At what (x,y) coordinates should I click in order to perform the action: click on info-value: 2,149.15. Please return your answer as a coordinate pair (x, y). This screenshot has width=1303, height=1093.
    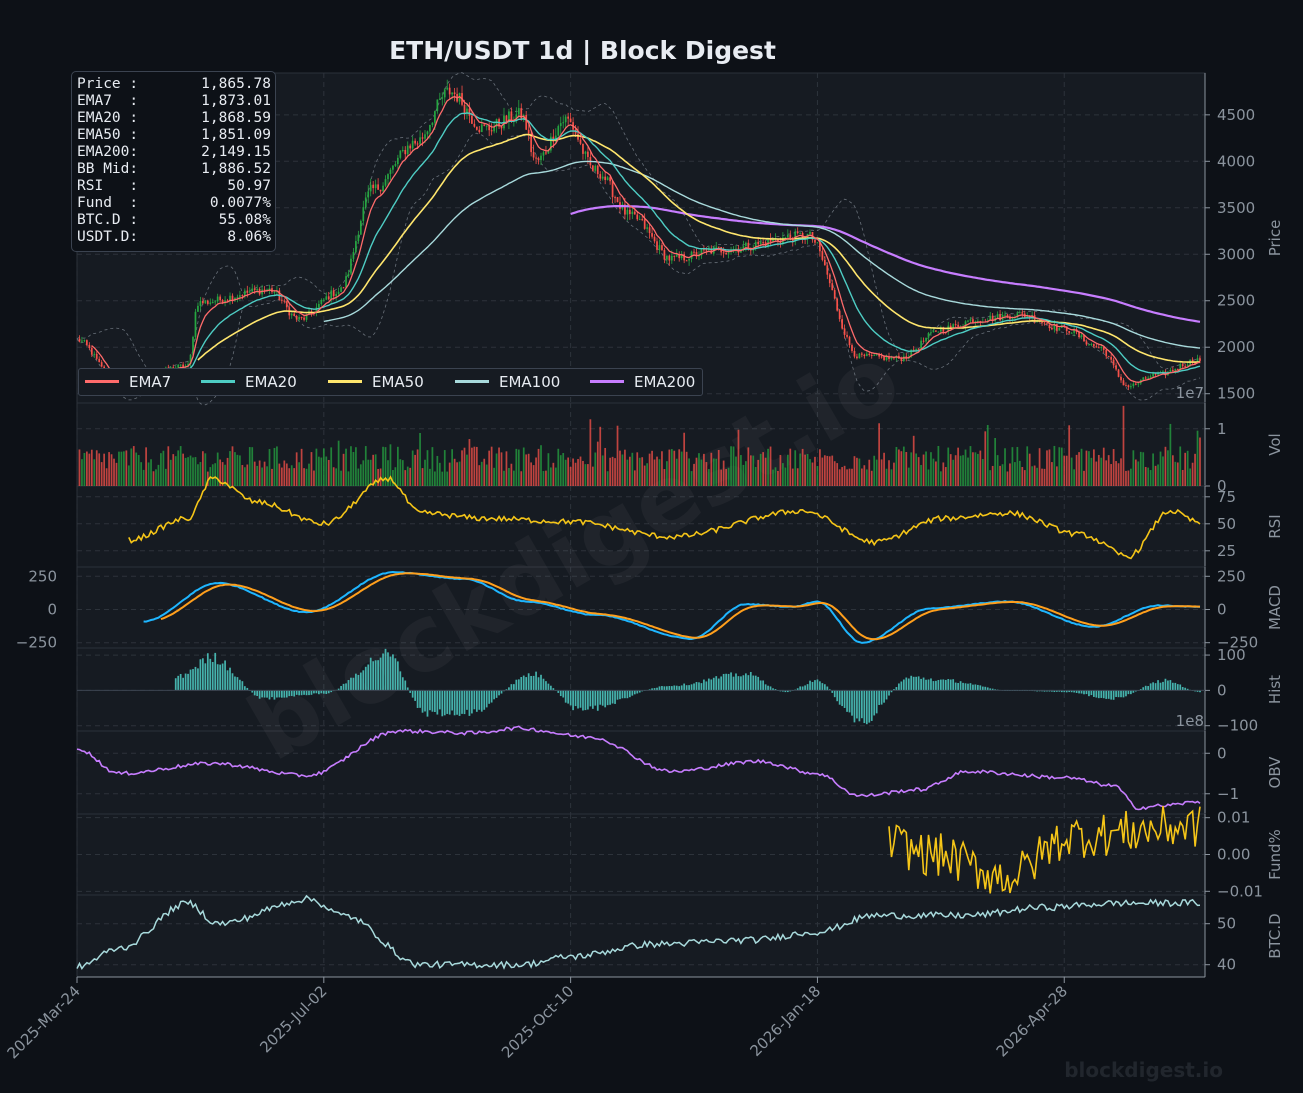
    Looking at the image, I should click on (236, 152).